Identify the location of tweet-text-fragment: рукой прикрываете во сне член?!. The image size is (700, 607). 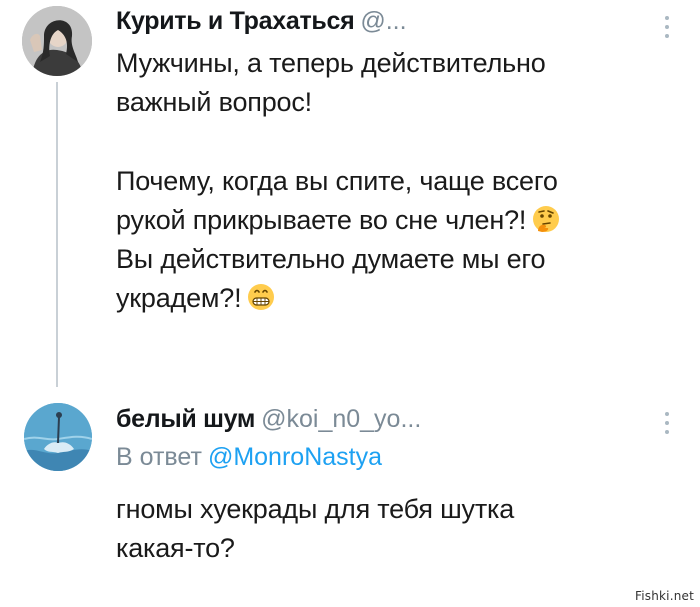
(321, 220).